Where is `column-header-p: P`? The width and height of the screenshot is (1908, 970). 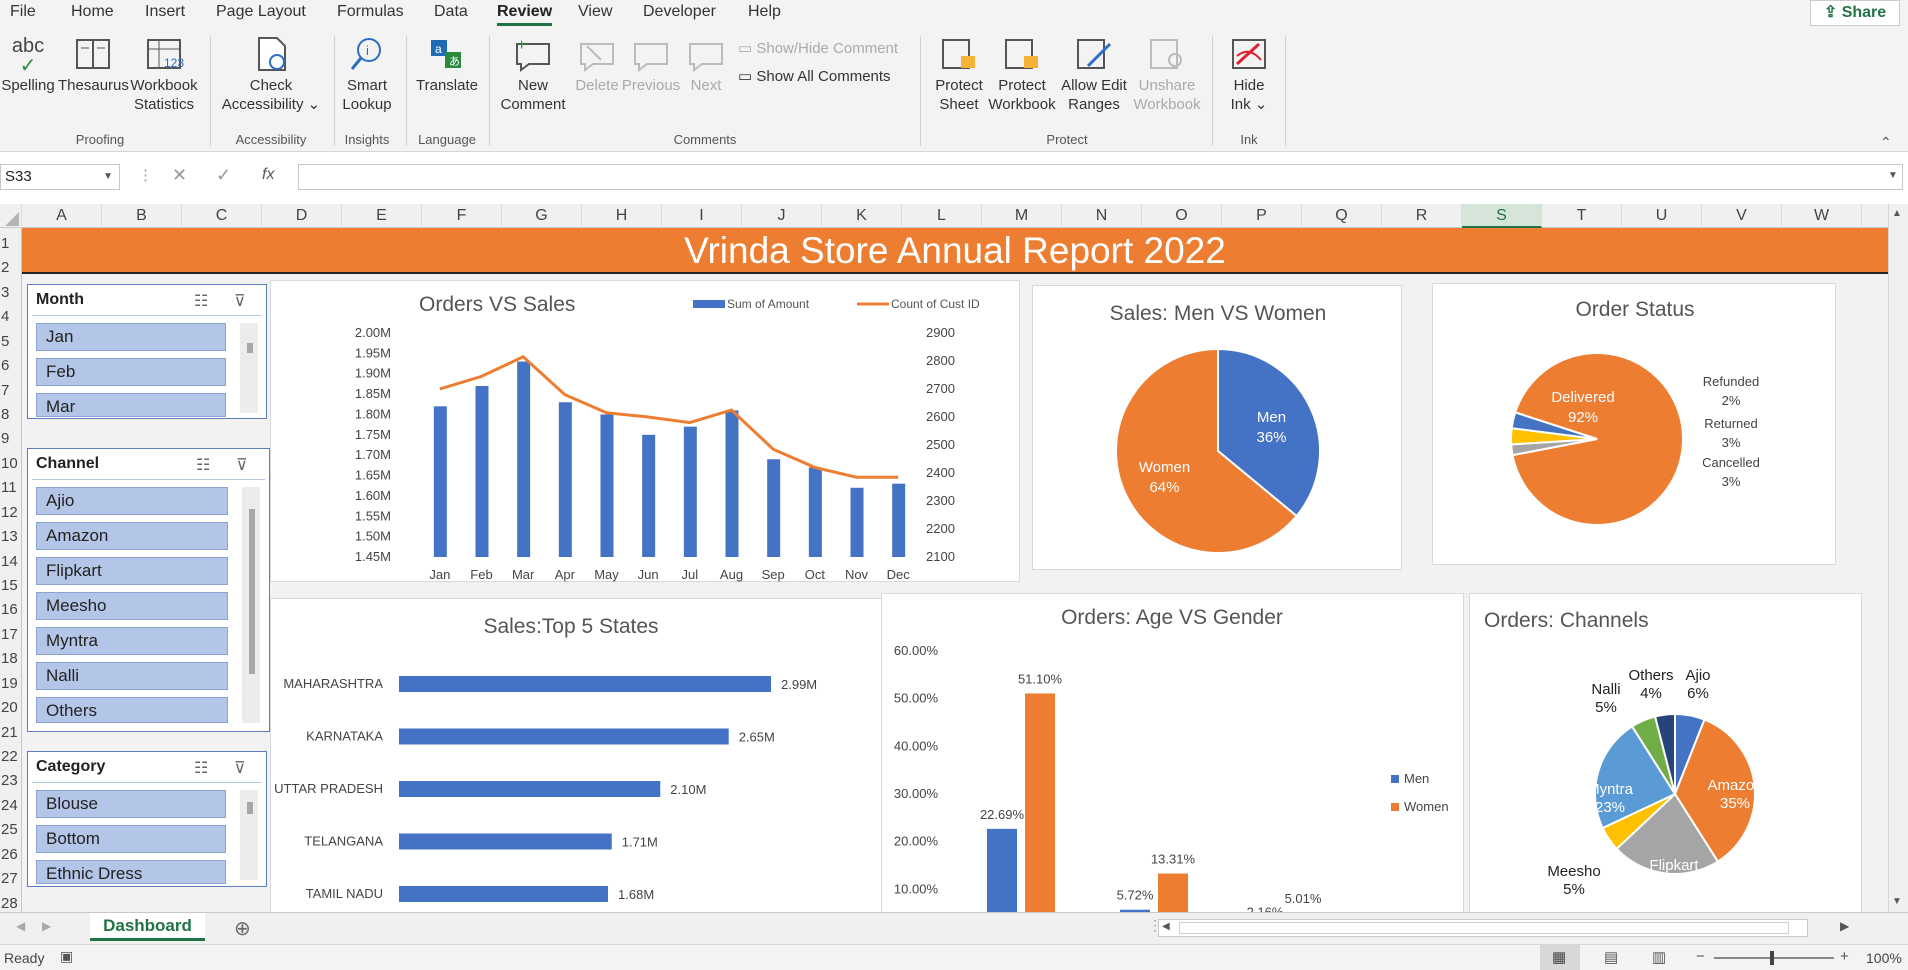
column-header-p: P is located at coordinates (1262, 216).